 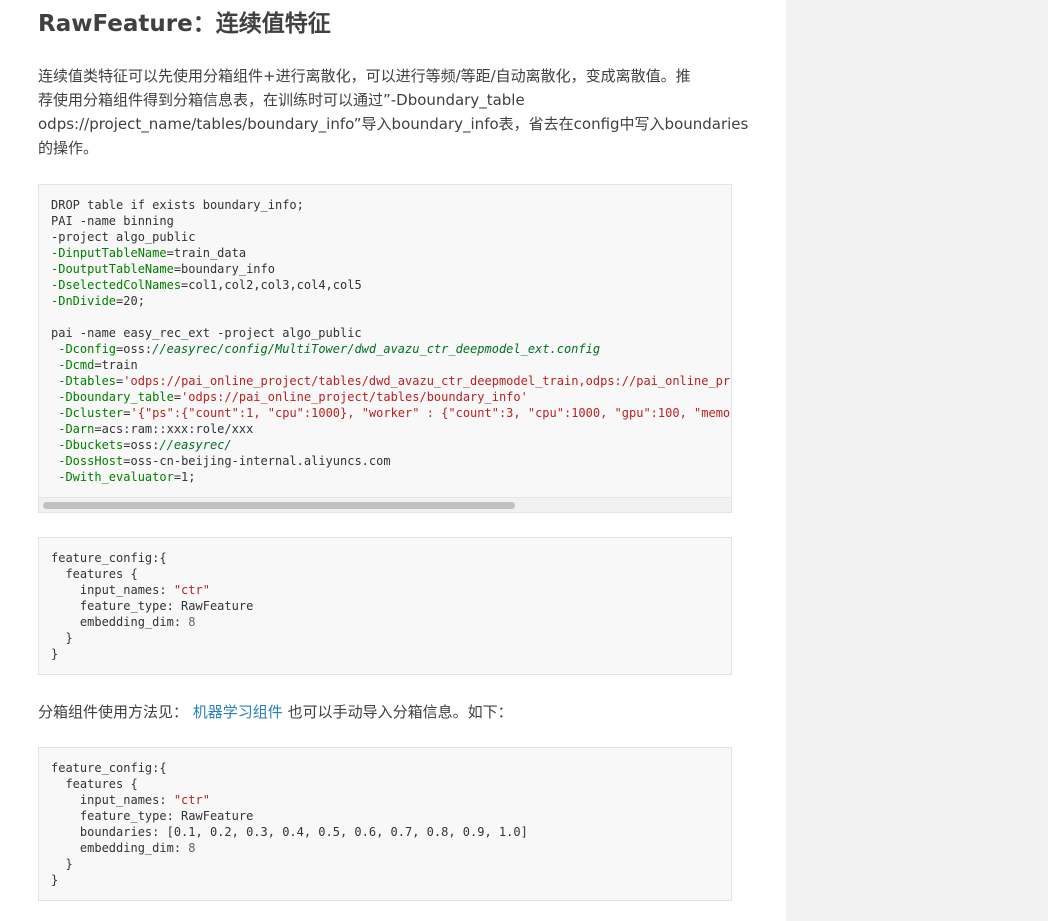 What do you see at coordinates (149, 253) in the screenshot?
I see `code-line: -DinputTableName=train_data` at bounding box center [149, 253].